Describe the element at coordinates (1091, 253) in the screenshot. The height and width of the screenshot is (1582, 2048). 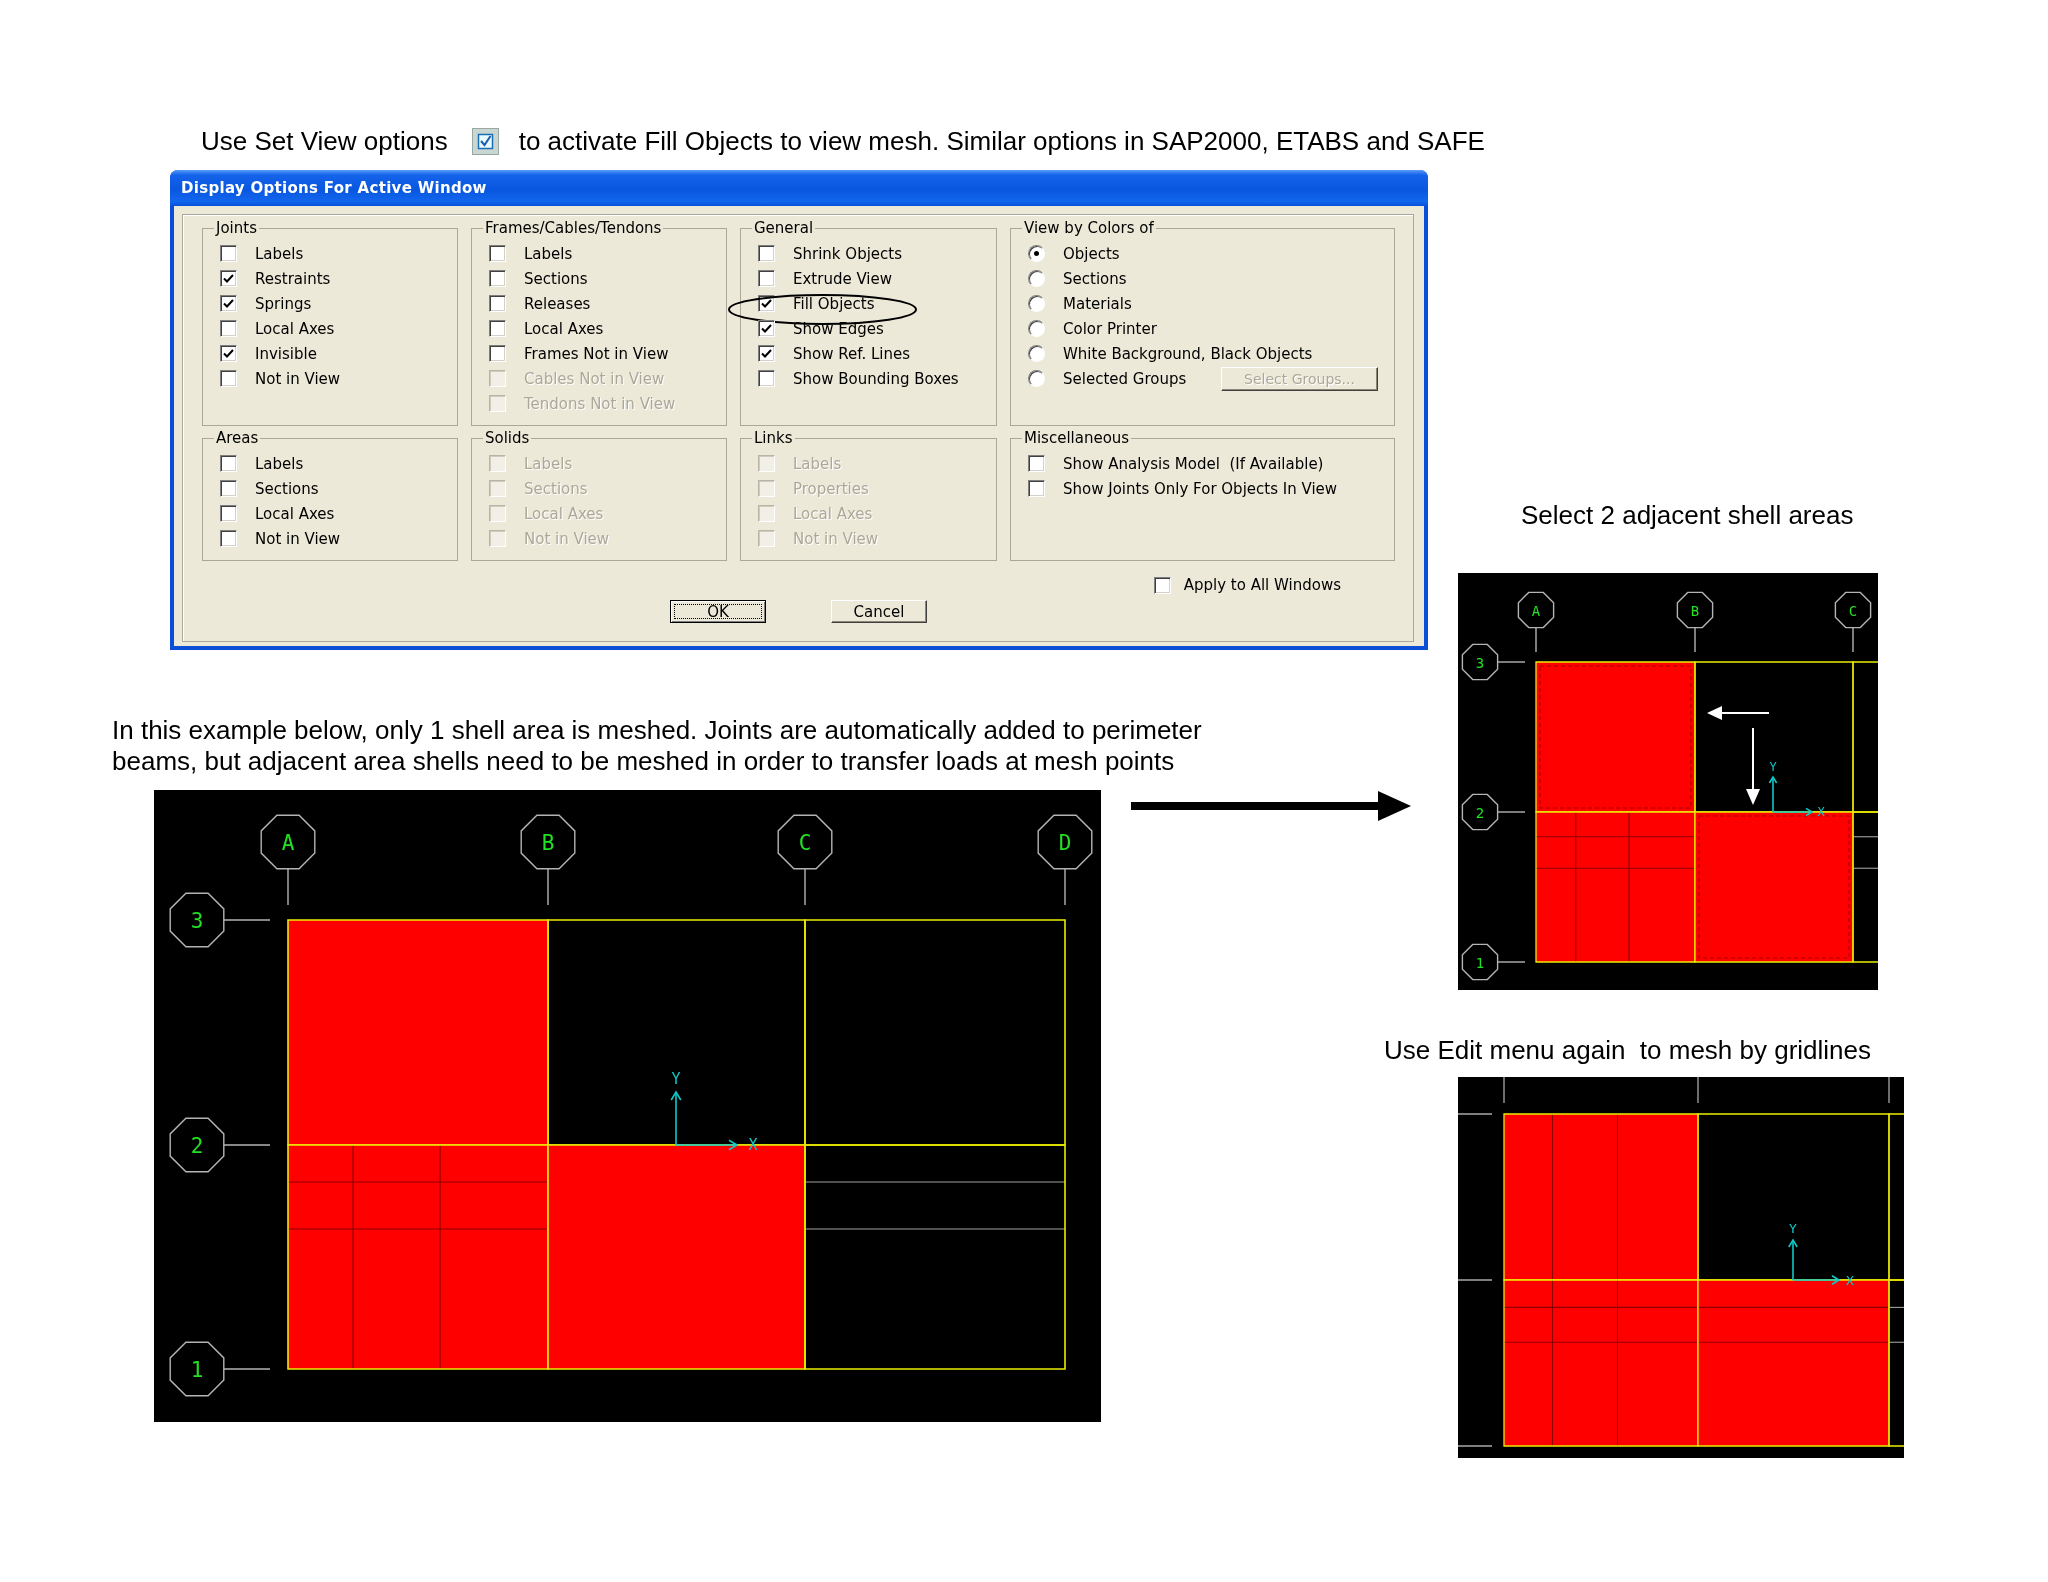
I see `radio-label: Objects` at that location.